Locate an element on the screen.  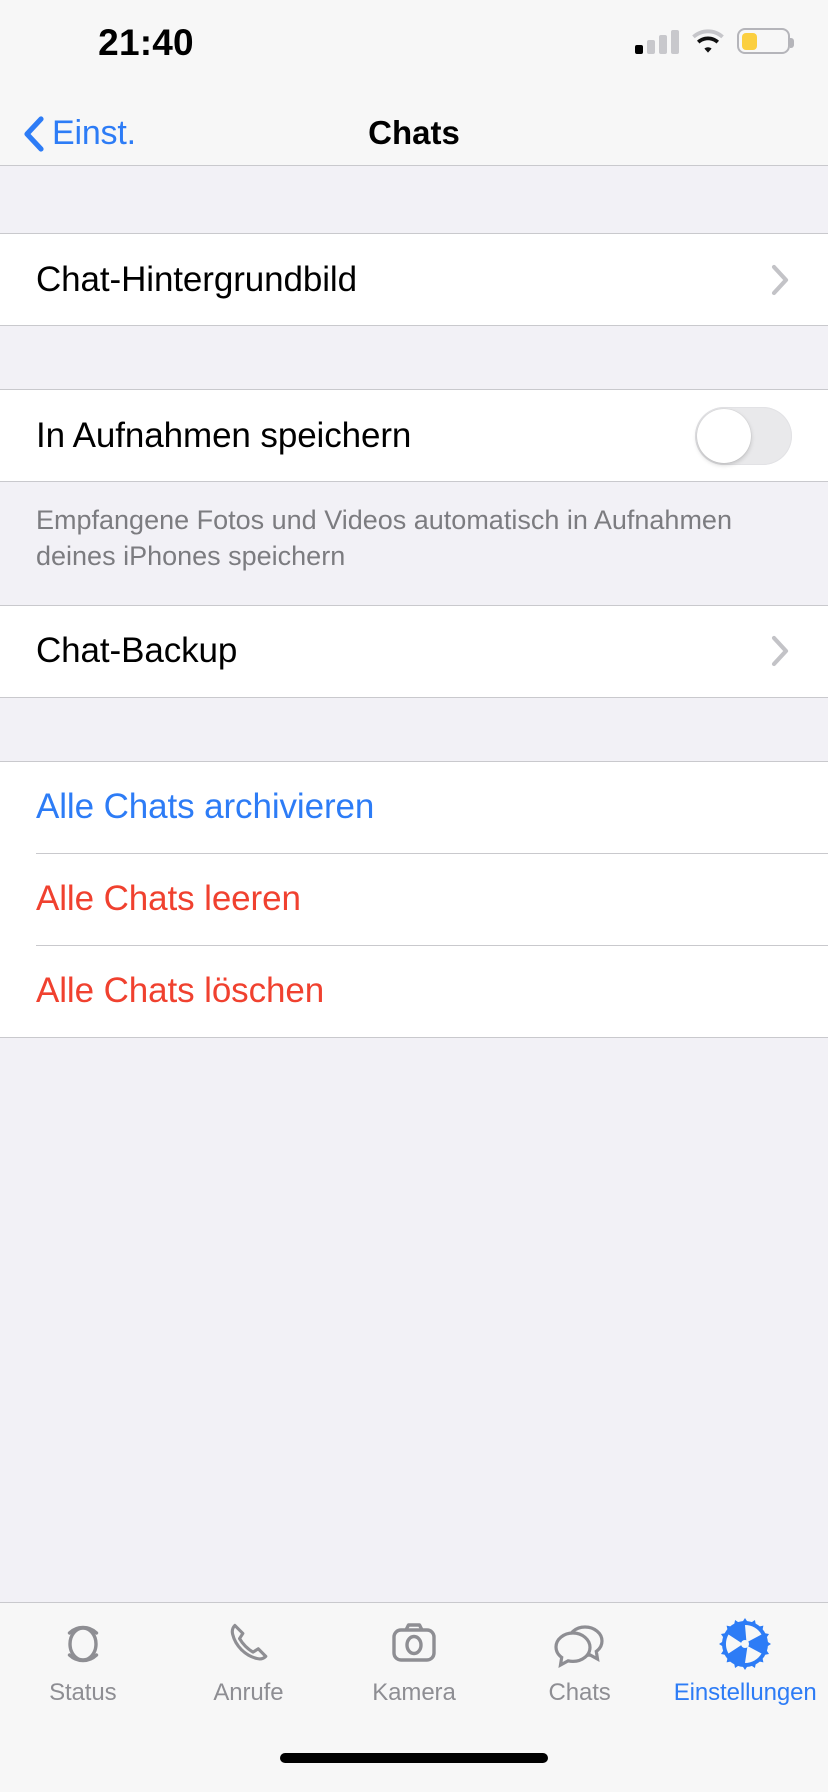
section-wallpaper: Chat-Hintergrundbild is located at coordinates (414, 279).